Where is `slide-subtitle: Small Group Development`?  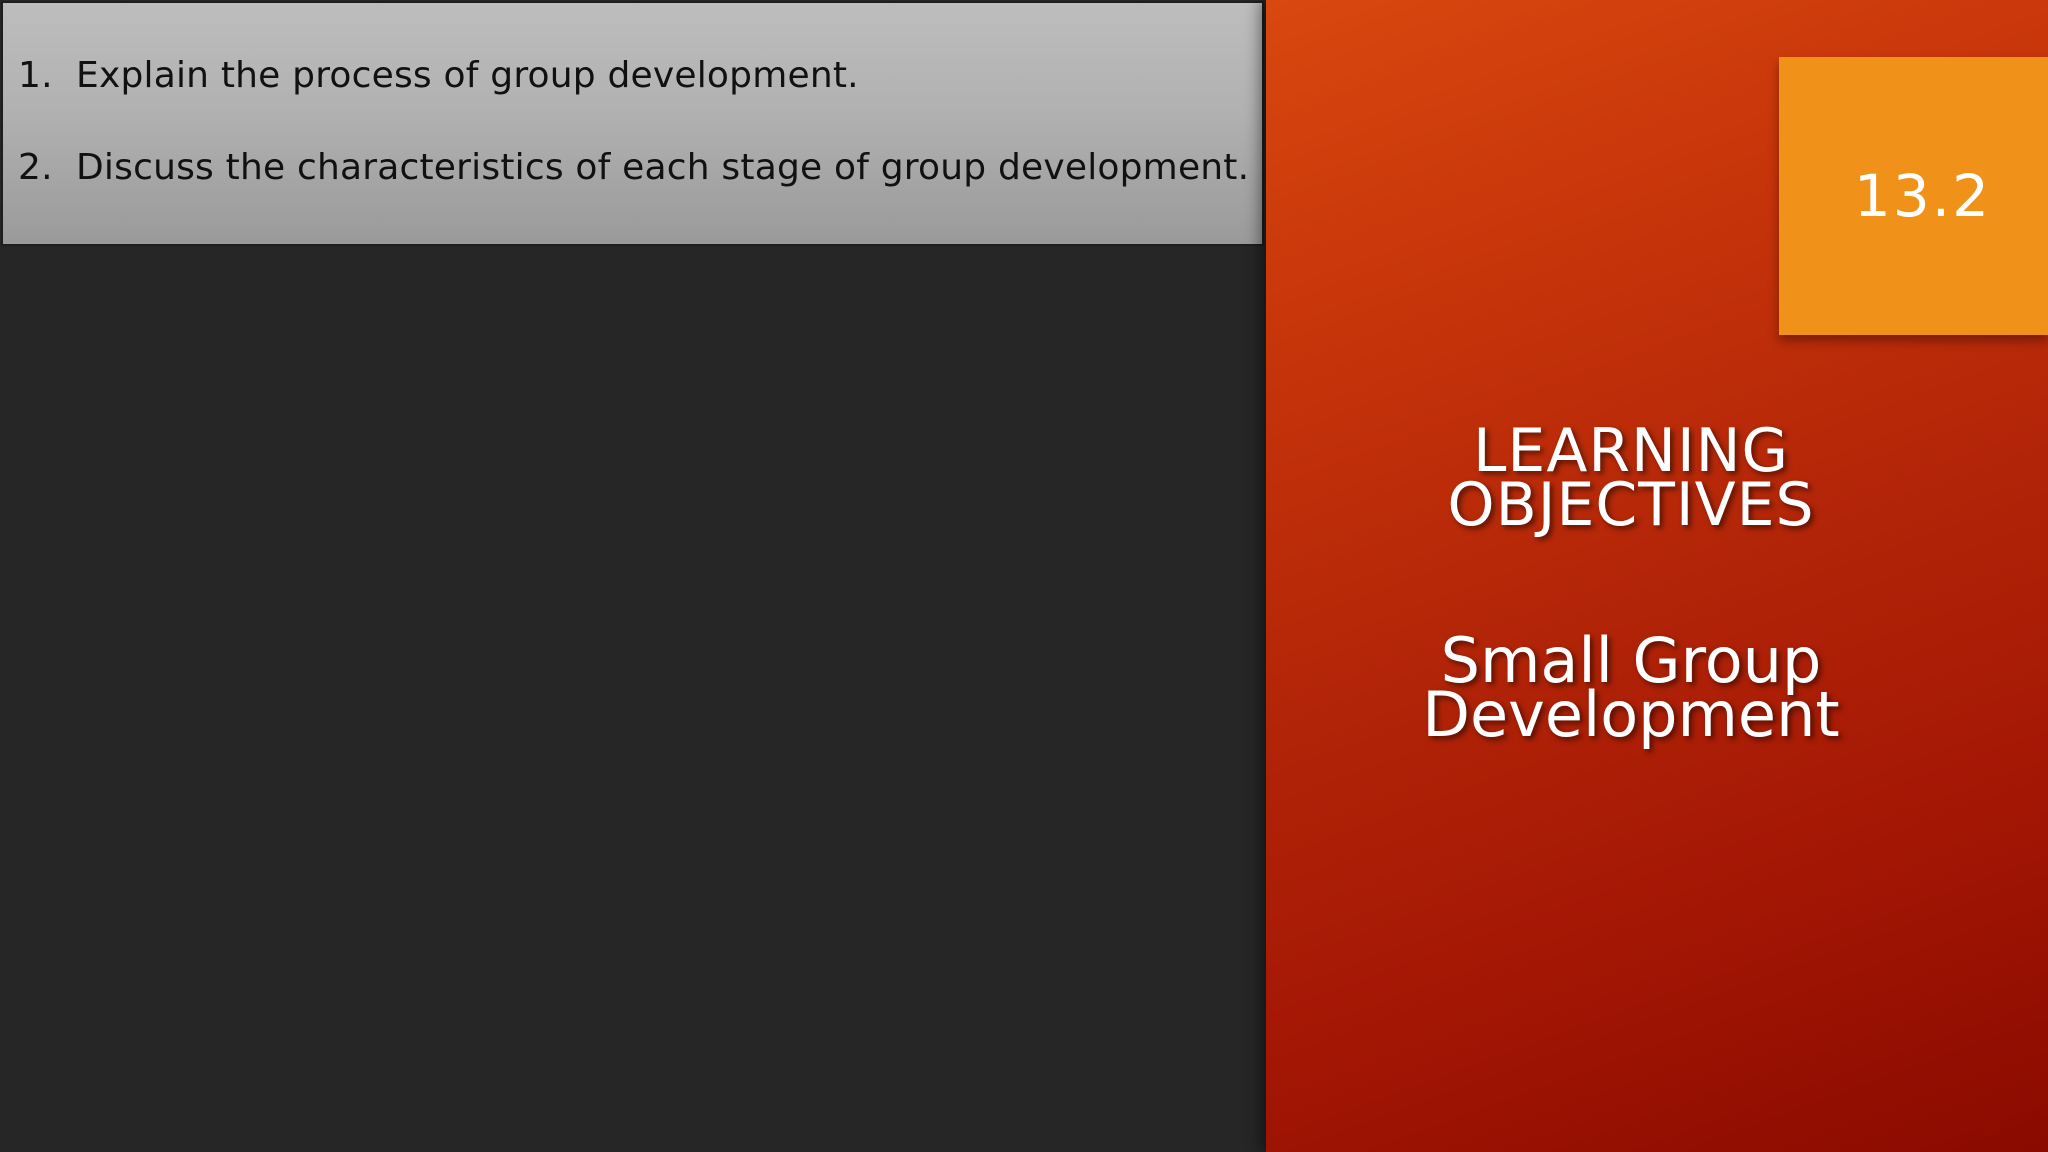
slide-subtitle: Small Group Development is located at coordinates (1631, 690).